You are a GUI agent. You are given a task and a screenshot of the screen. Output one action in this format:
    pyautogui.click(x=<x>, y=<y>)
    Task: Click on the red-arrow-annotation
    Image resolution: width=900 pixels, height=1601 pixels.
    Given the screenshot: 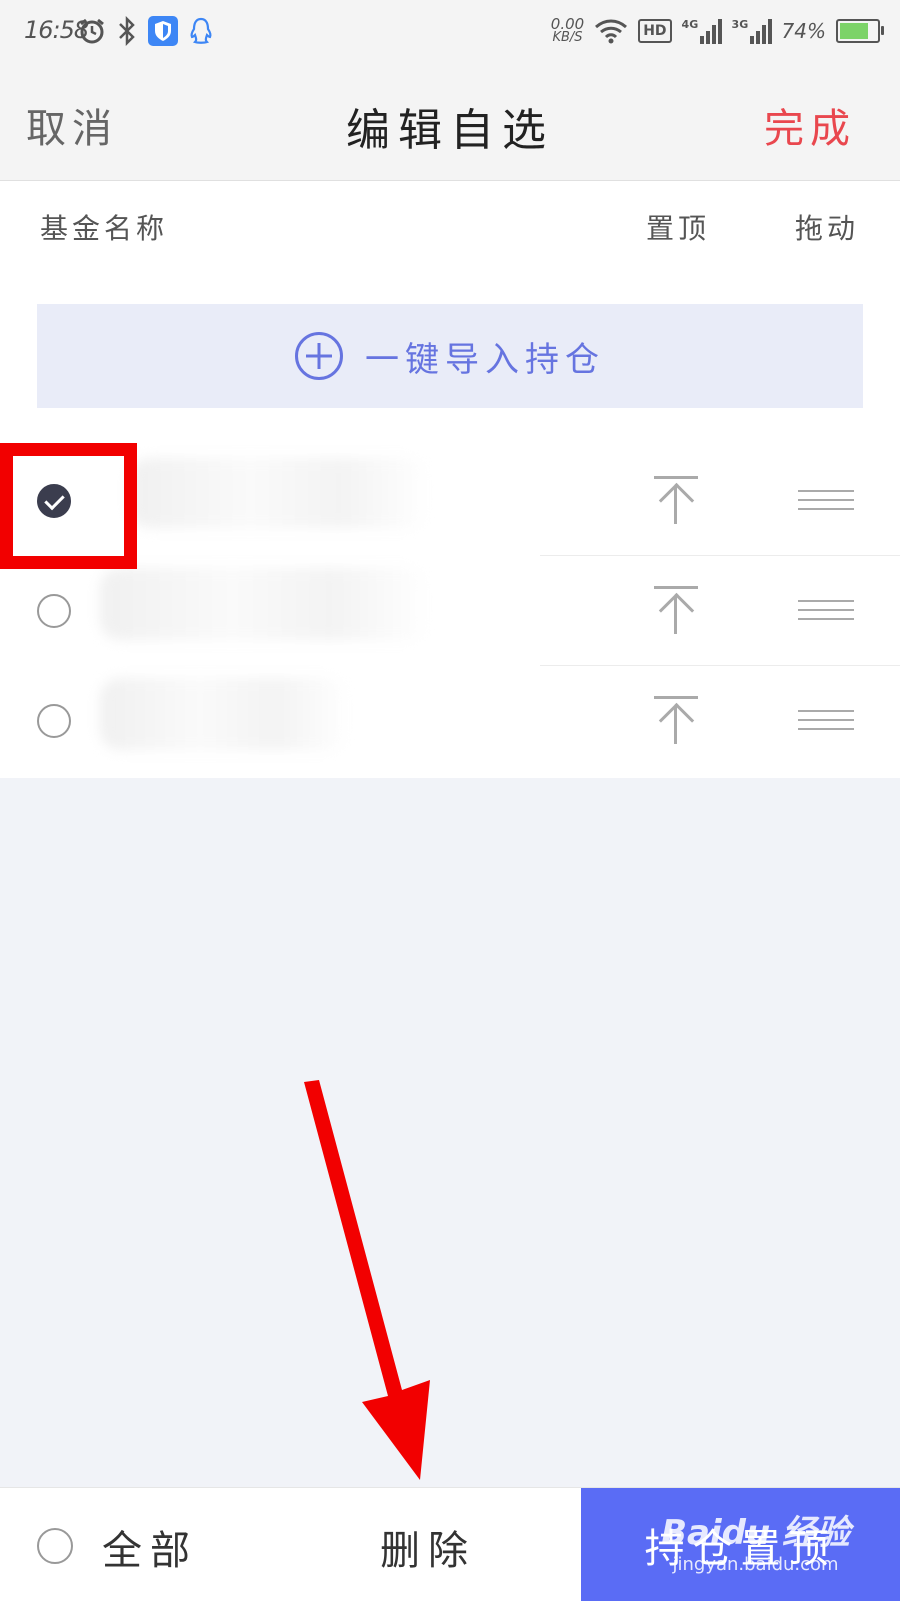 What is the action you would take?
    pyautogui.click(x=367, y=1280)
    